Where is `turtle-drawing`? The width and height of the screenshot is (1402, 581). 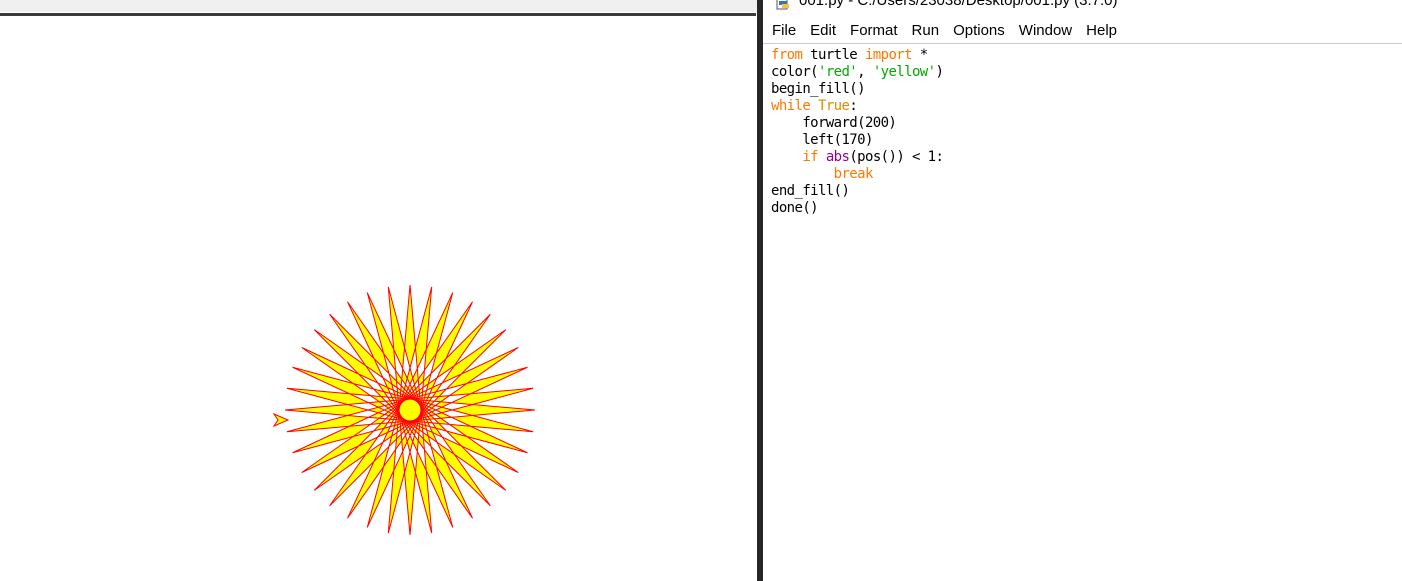
turtle-drawing is located at coordinates (404, 410).